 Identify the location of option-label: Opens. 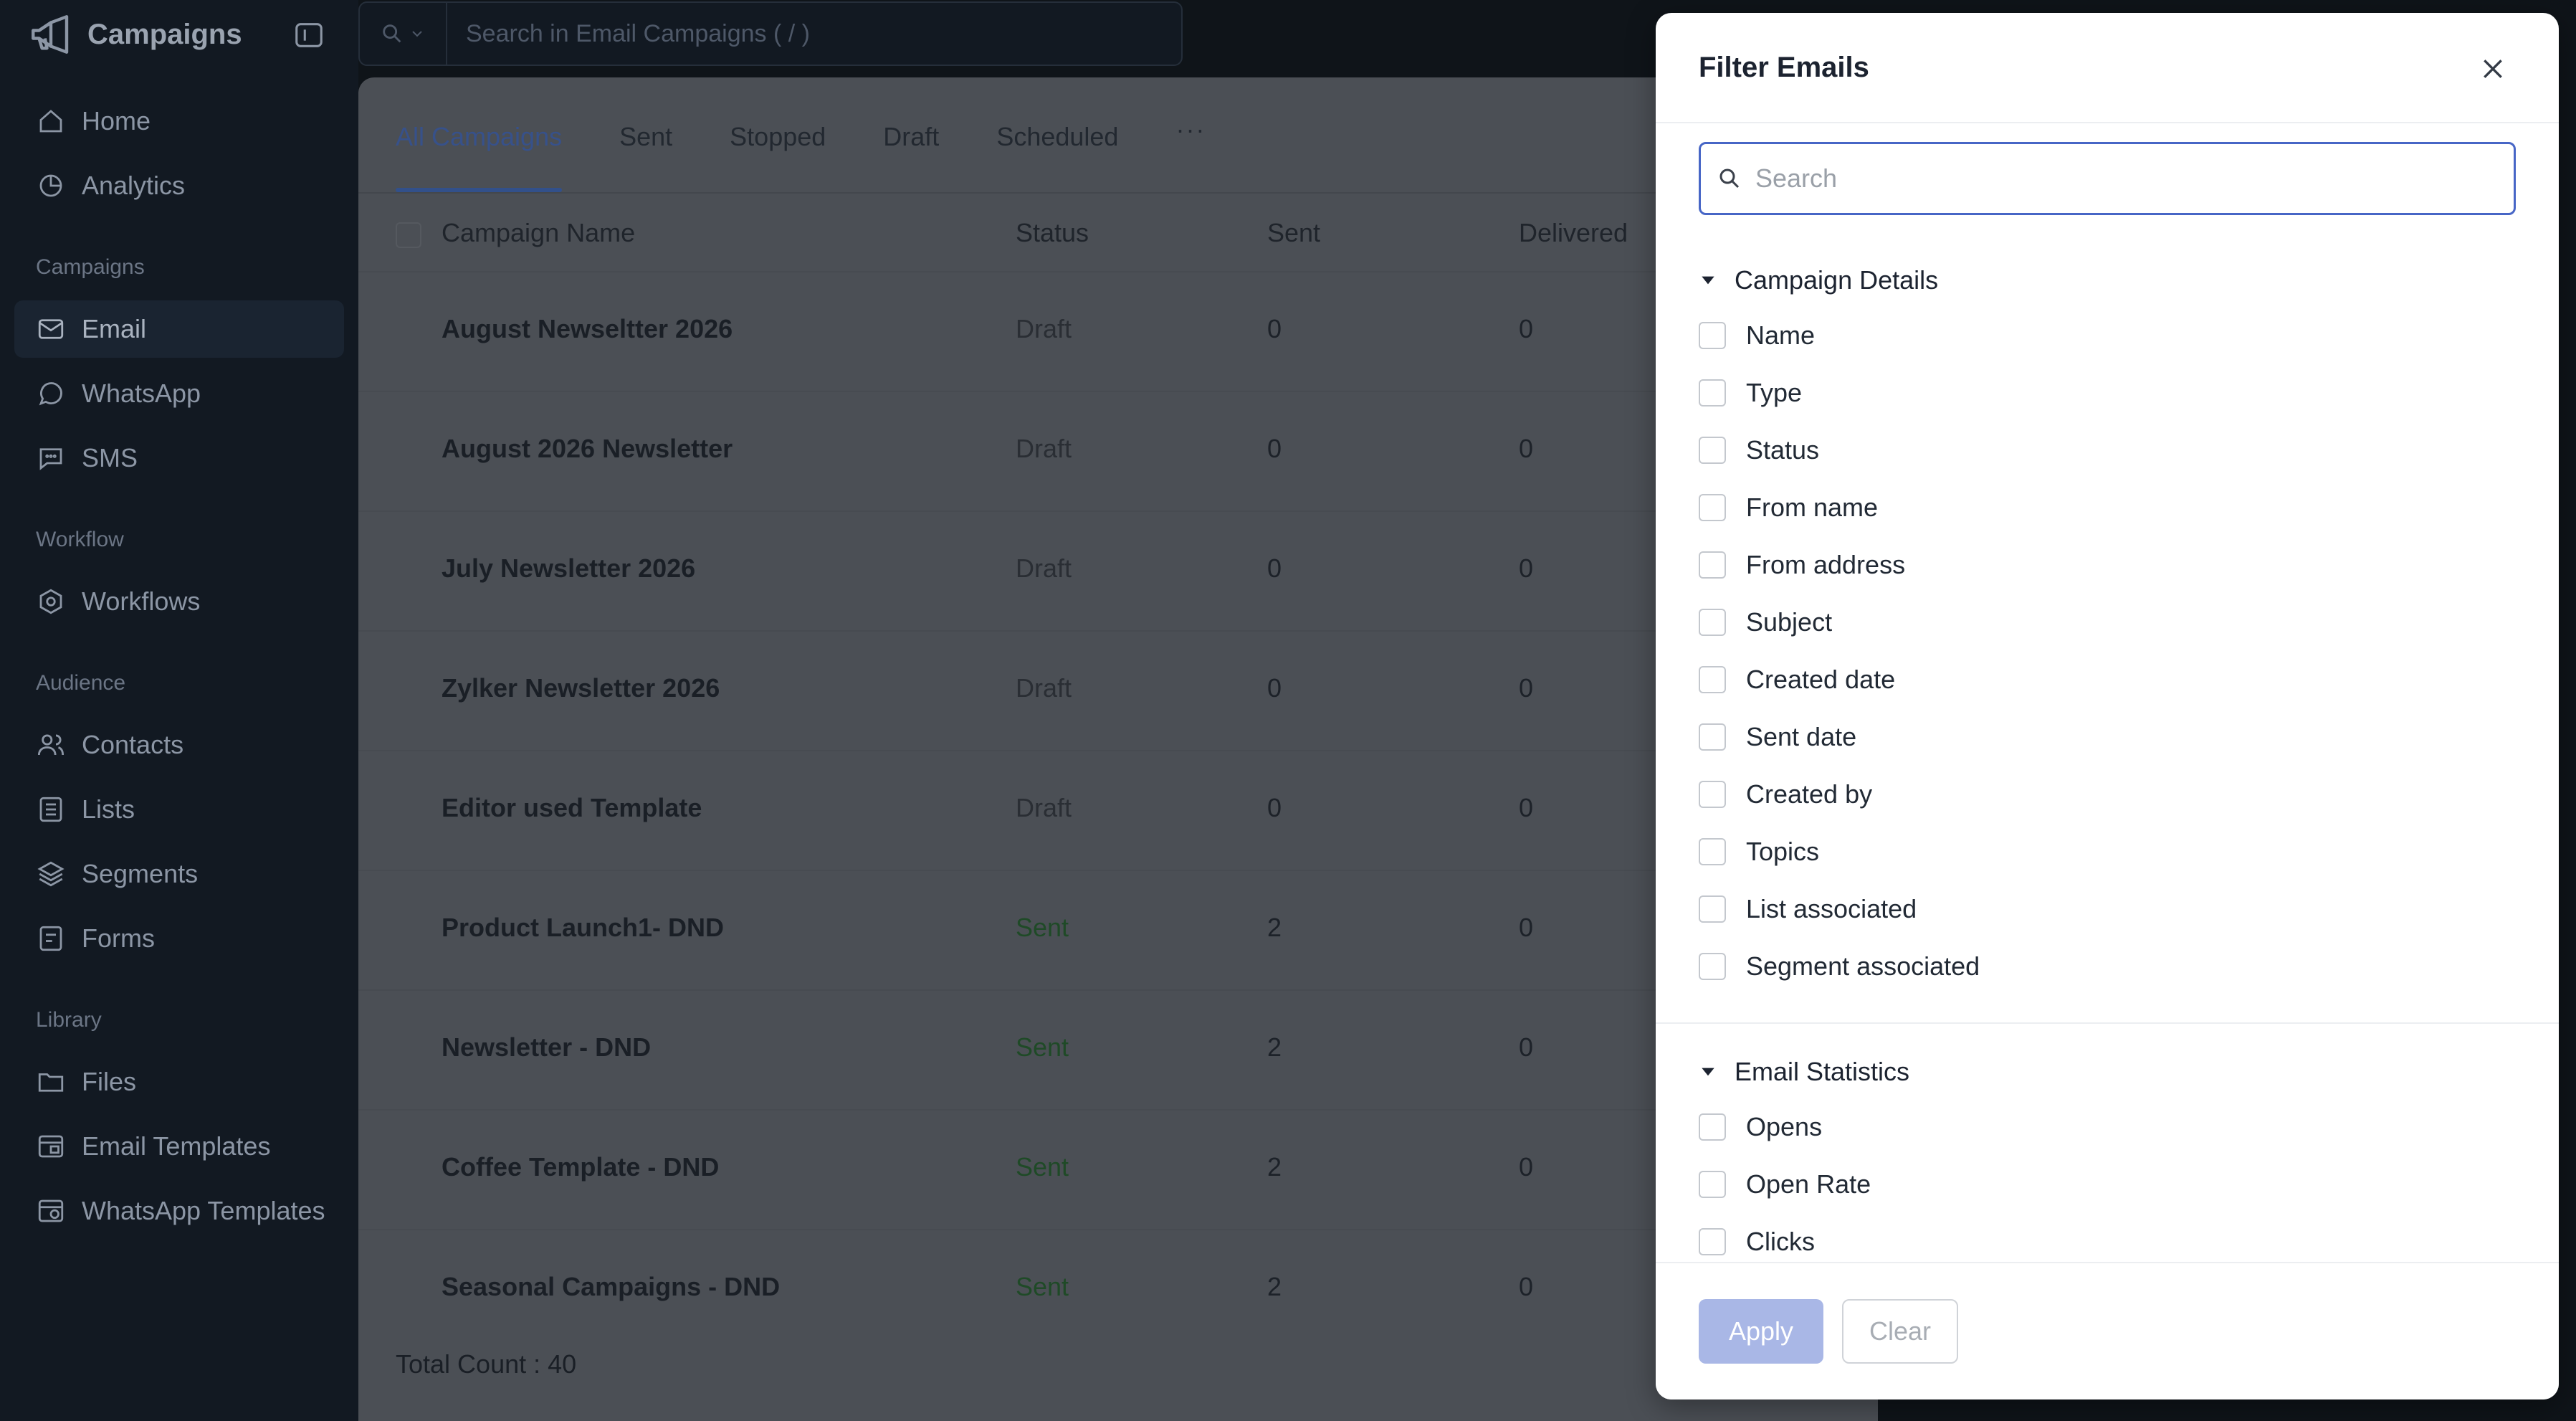
(1784, 1126).